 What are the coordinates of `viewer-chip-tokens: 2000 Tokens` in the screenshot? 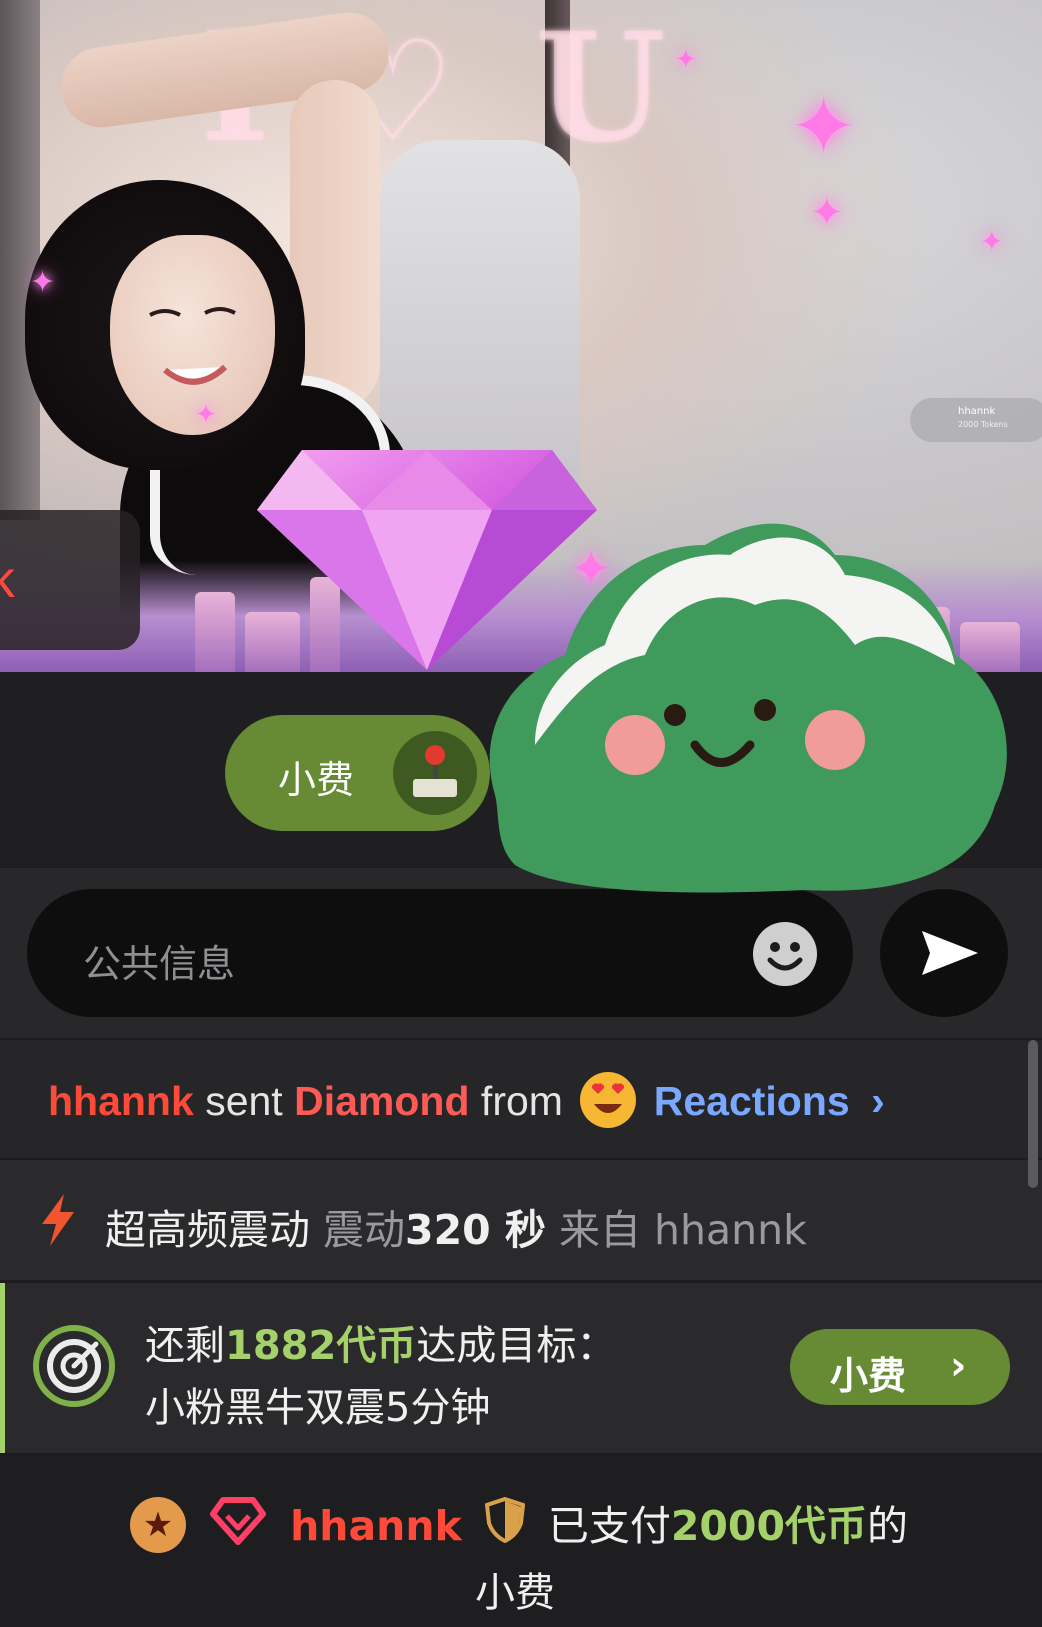 It's located at (983, 424).